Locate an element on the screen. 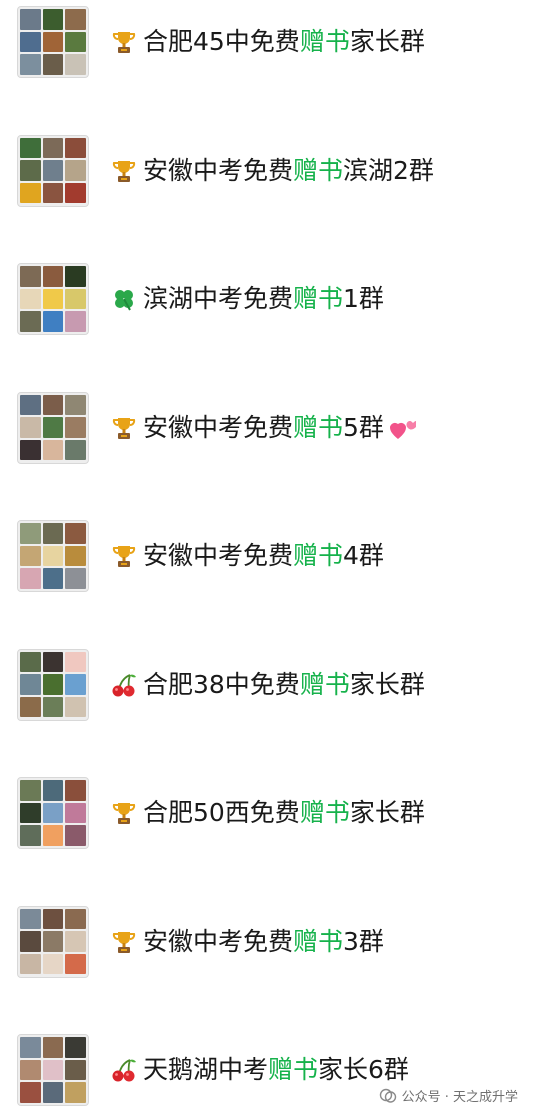  group-list-item: 滨湖中考免费赠书1群 is located at coordinates (267, 299).